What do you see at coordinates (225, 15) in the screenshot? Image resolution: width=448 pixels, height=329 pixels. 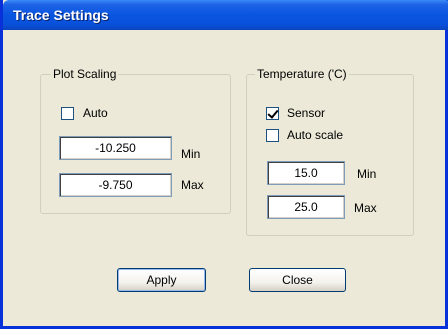 I see `title-bar: Trace Settings` at bounding box center [225, 15].